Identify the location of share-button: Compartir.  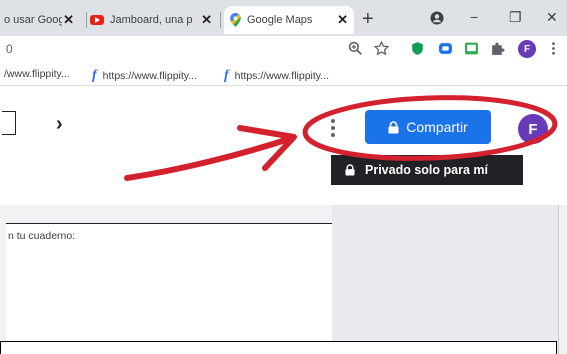
(428, 127).